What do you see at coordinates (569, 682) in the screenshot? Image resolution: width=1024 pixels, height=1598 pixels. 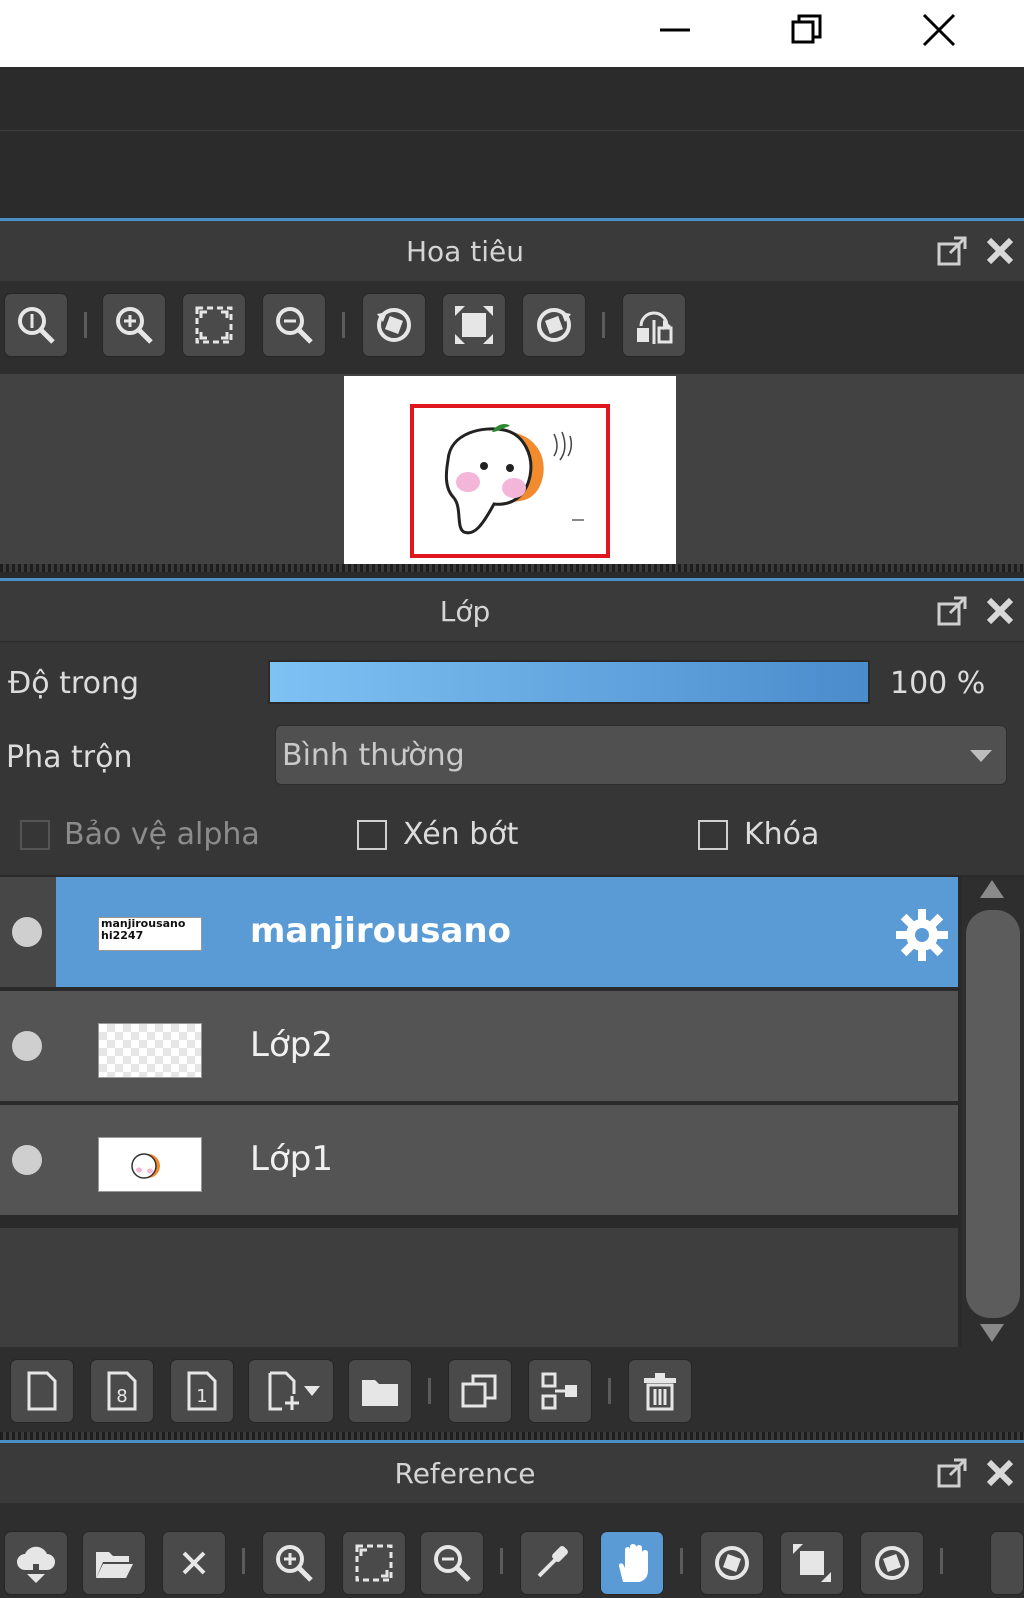 I see `opacity-slider` at bounding box center [569, 682].